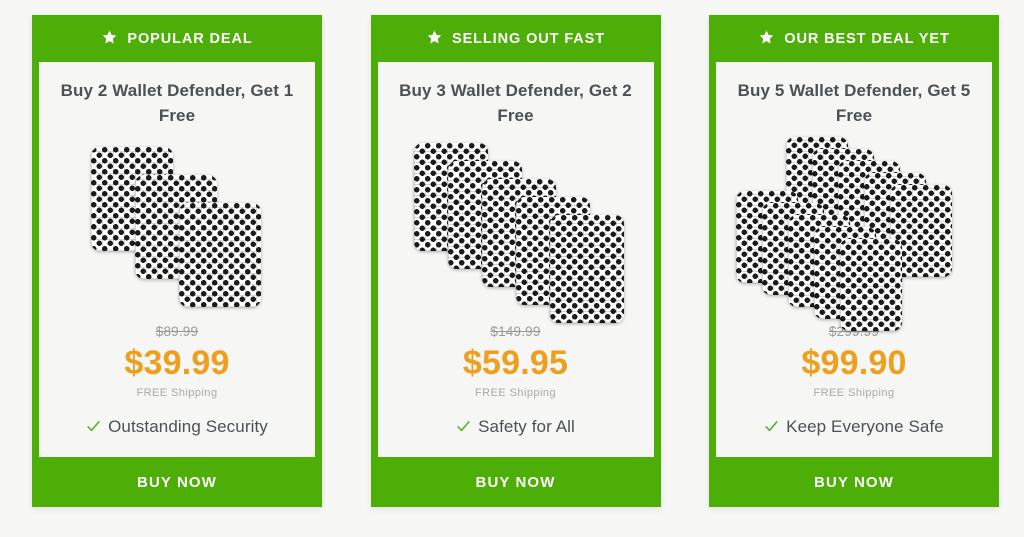 The image size is (1024, 537). Describe the element at coordinates (190, 38) in the screenshot. I see `card-badge-label: POPULAR DEAL` at that location.